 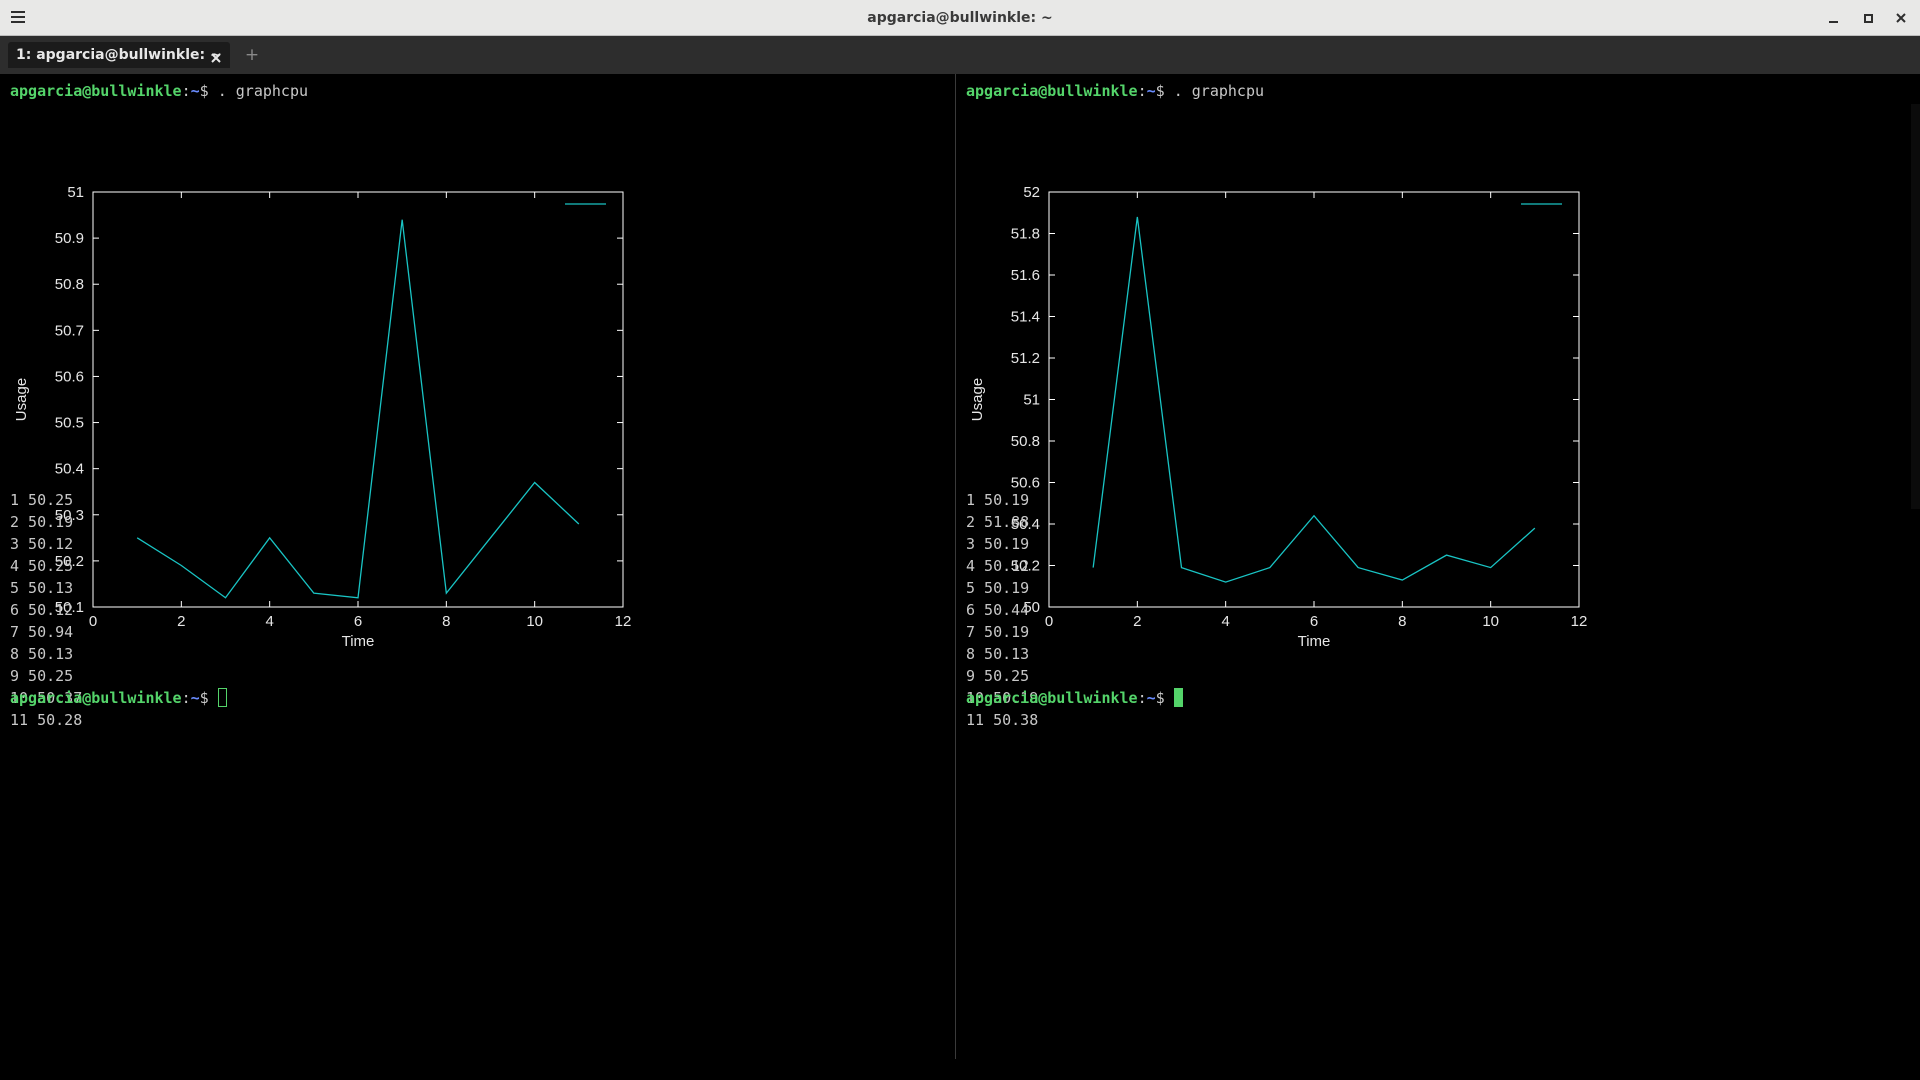 I want to click on minimize-icon, so click(x=1834, y=18).